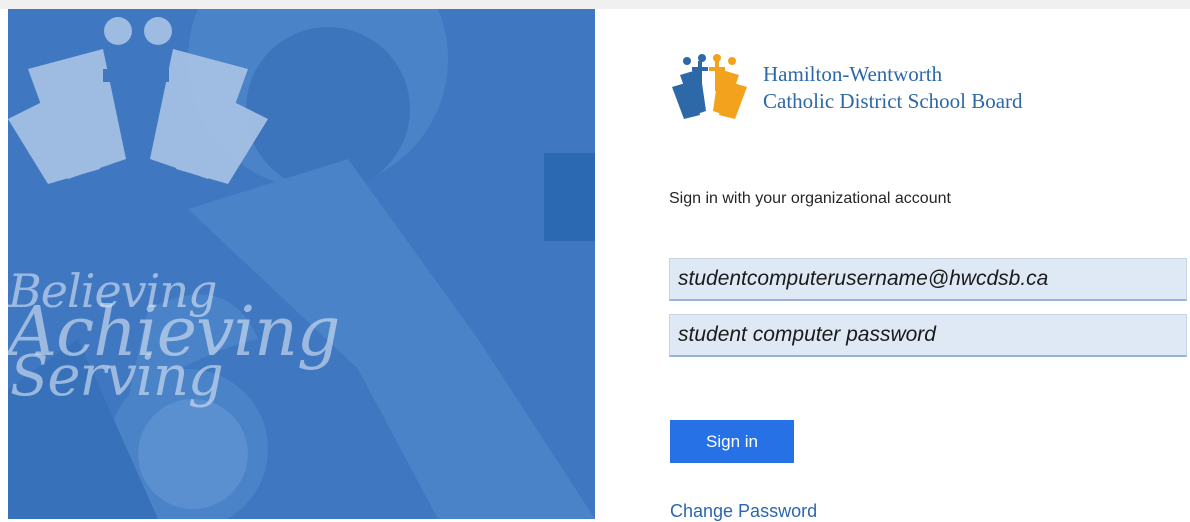 This screenshot has height=522, width=1190. I want to click on school-board-logo-icon, so click(709, 86).